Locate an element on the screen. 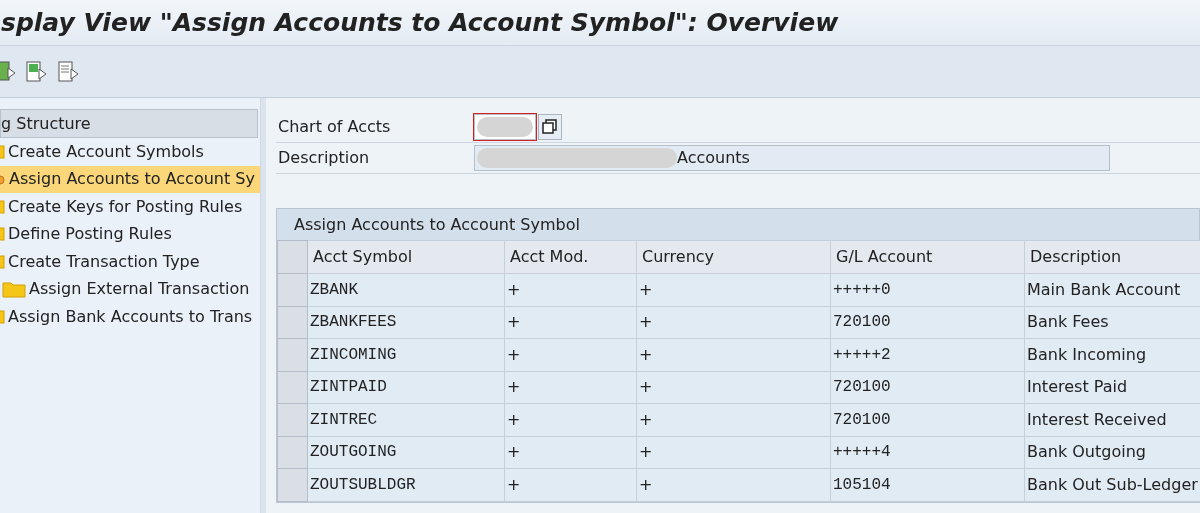  table-cell: ZINTPAID is located at coordinates (406, 387).